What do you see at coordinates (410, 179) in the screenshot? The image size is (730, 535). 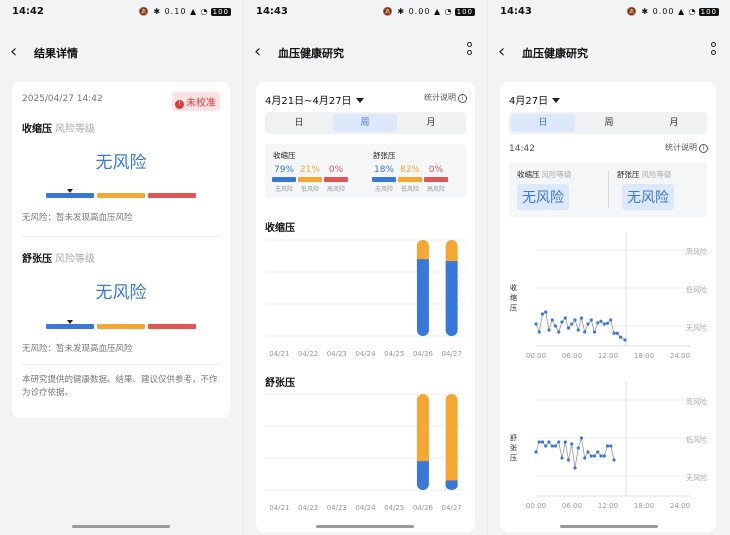 I see `dia-low-cell: 82% 低风险` at bounding box center [410, 179].